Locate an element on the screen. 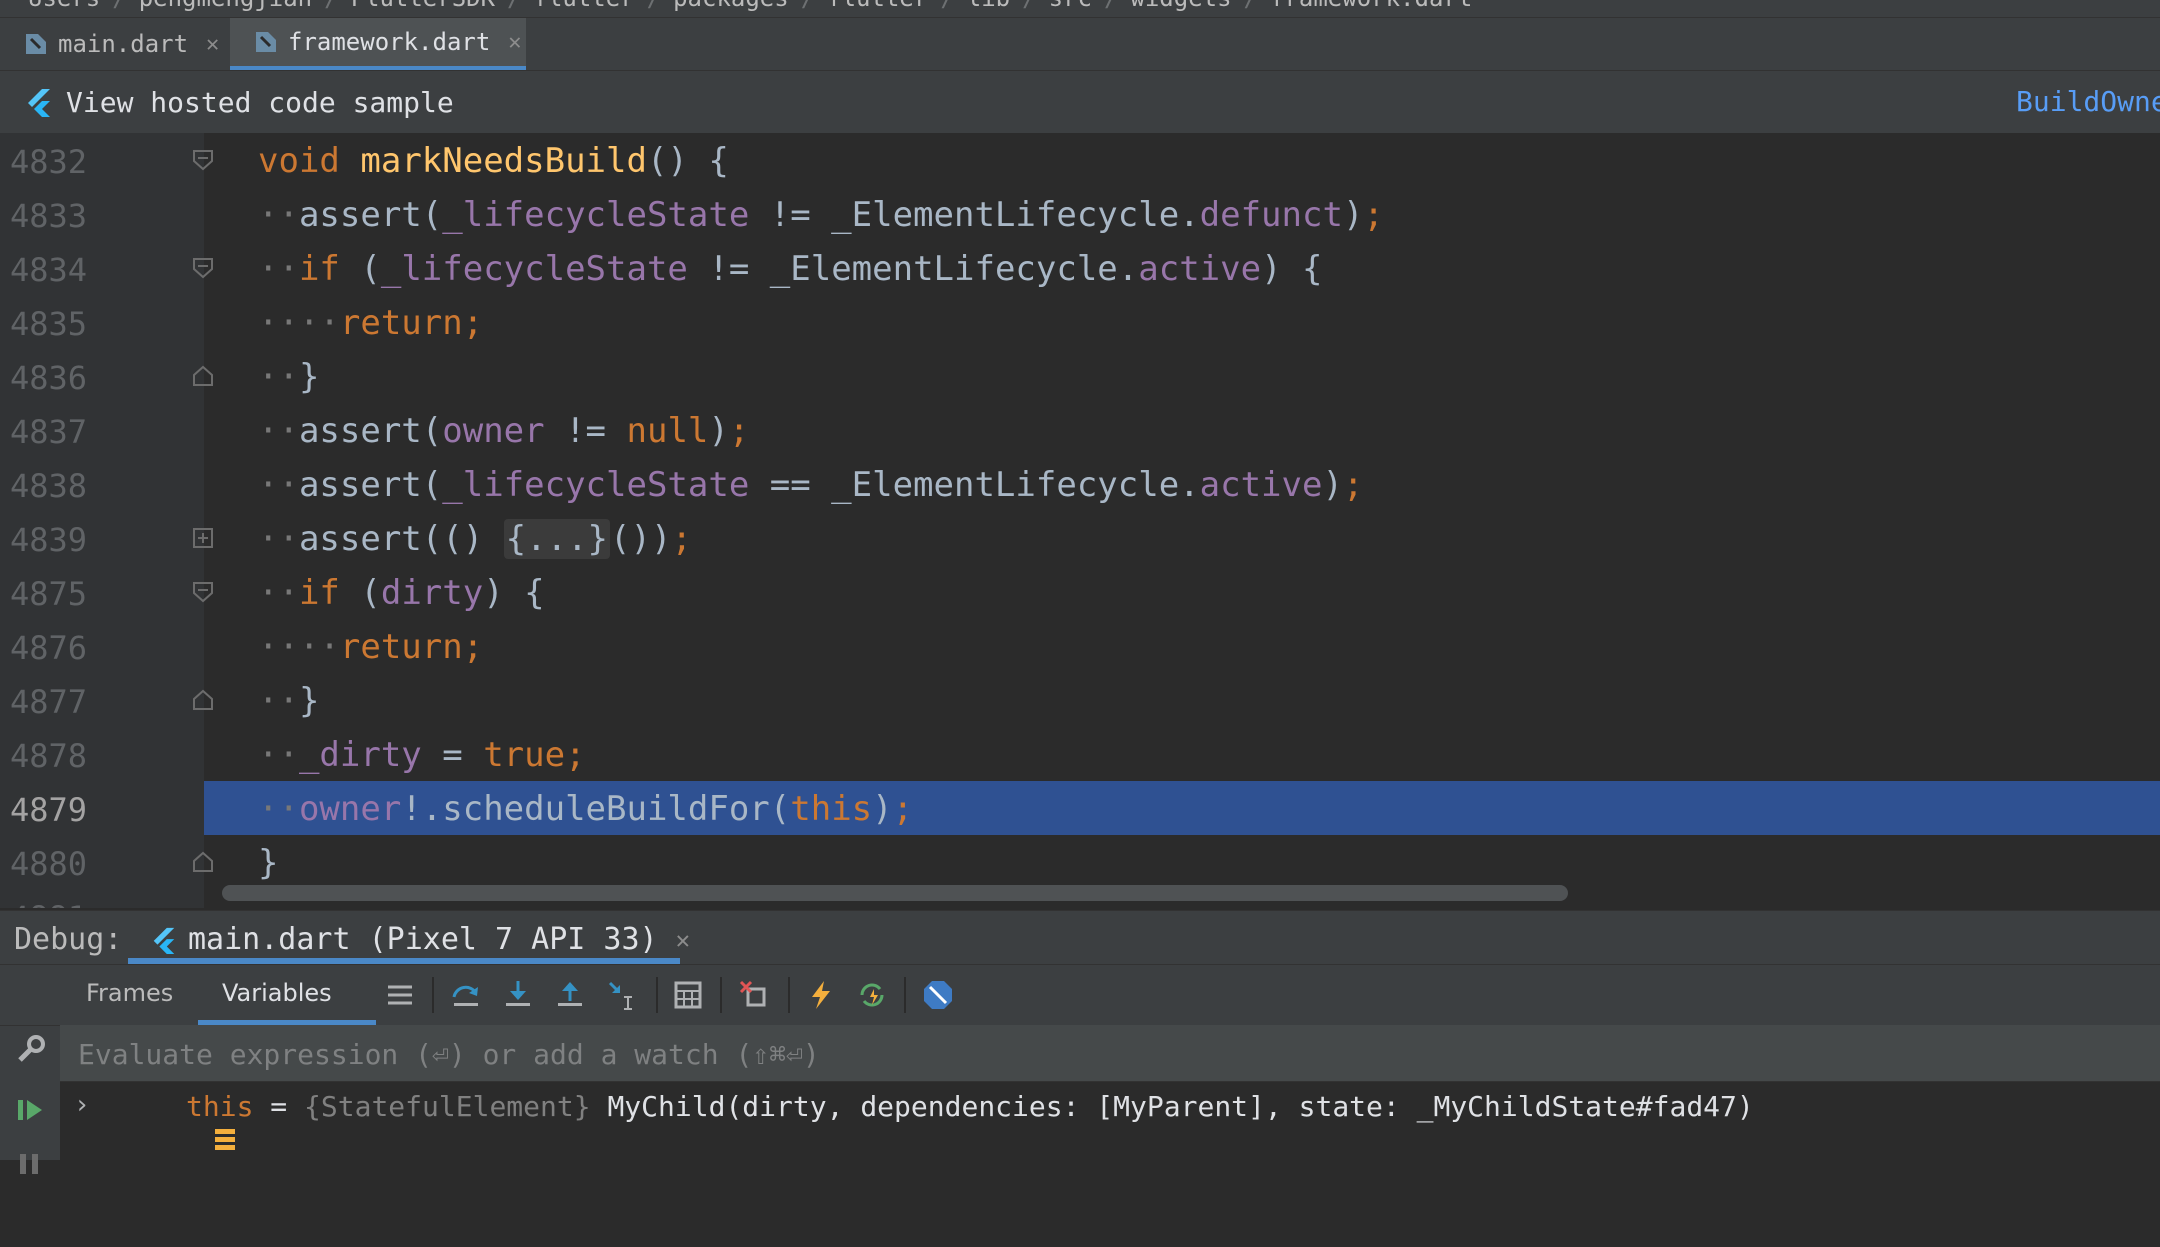 This screenshot has width=2160, height=1247. code-line: 4877 ··} is located at coordinates (1080, 700).